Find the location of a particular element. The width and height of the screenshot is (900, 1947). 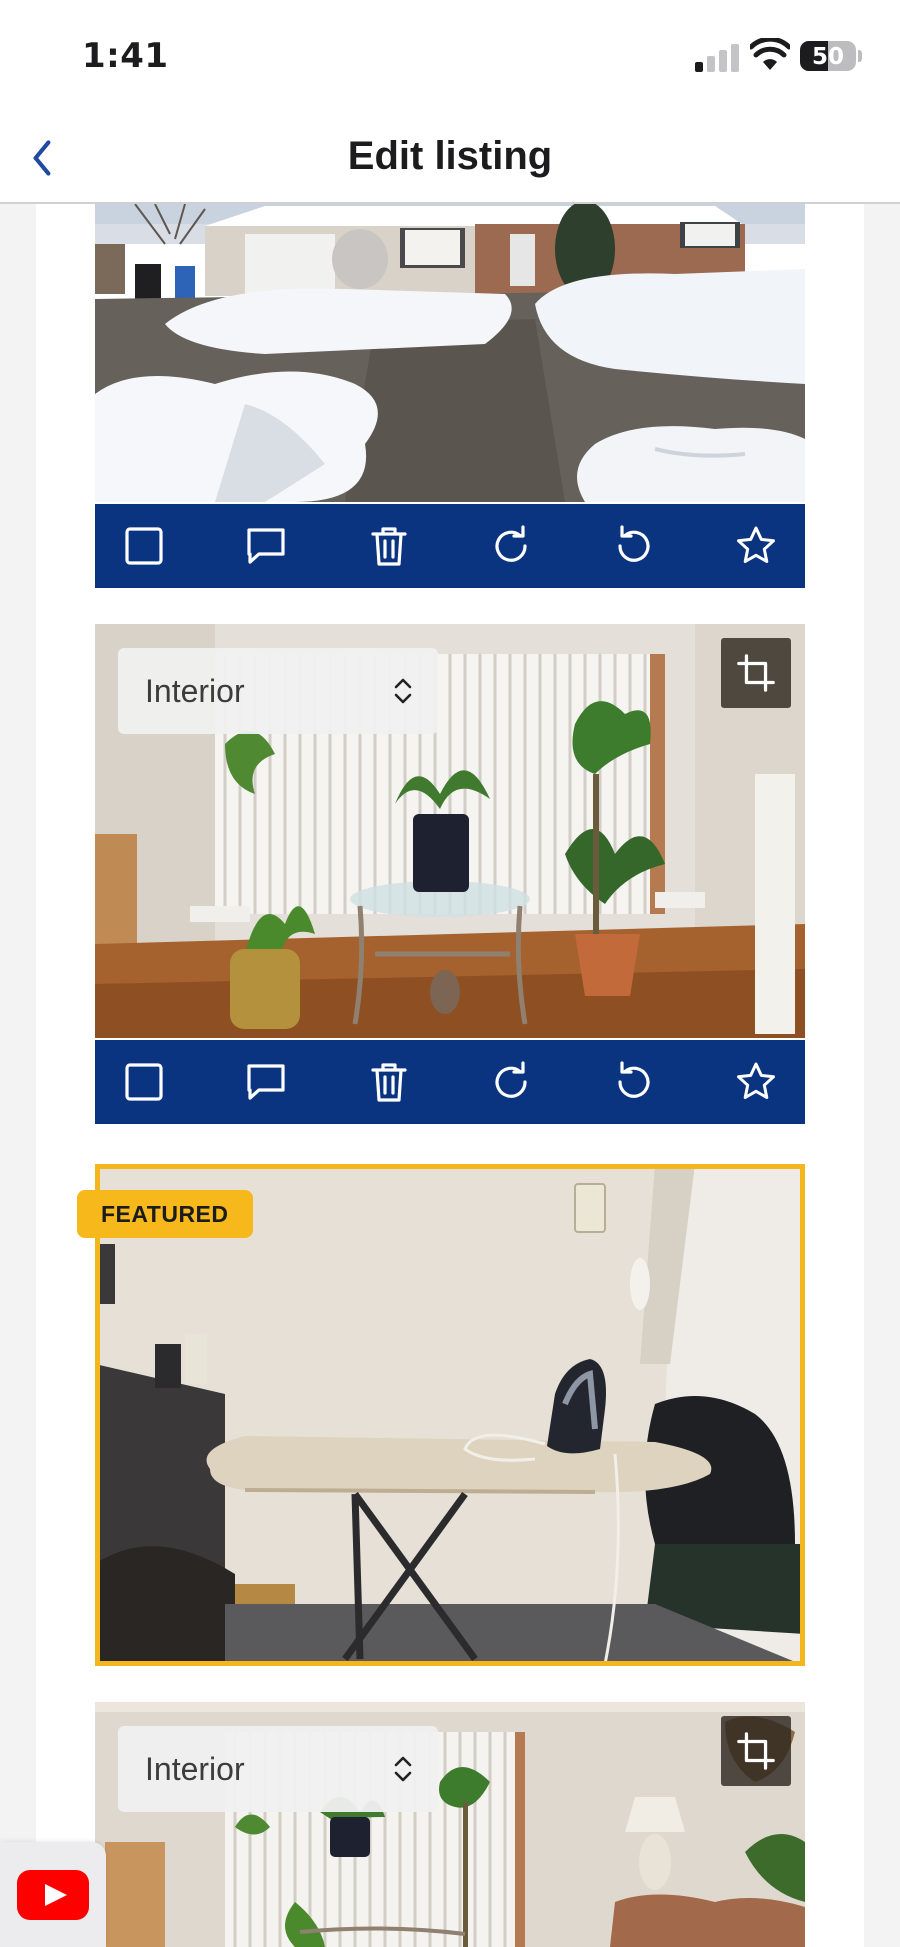

page-title: Edit listing is located at coordinates (450, 156).